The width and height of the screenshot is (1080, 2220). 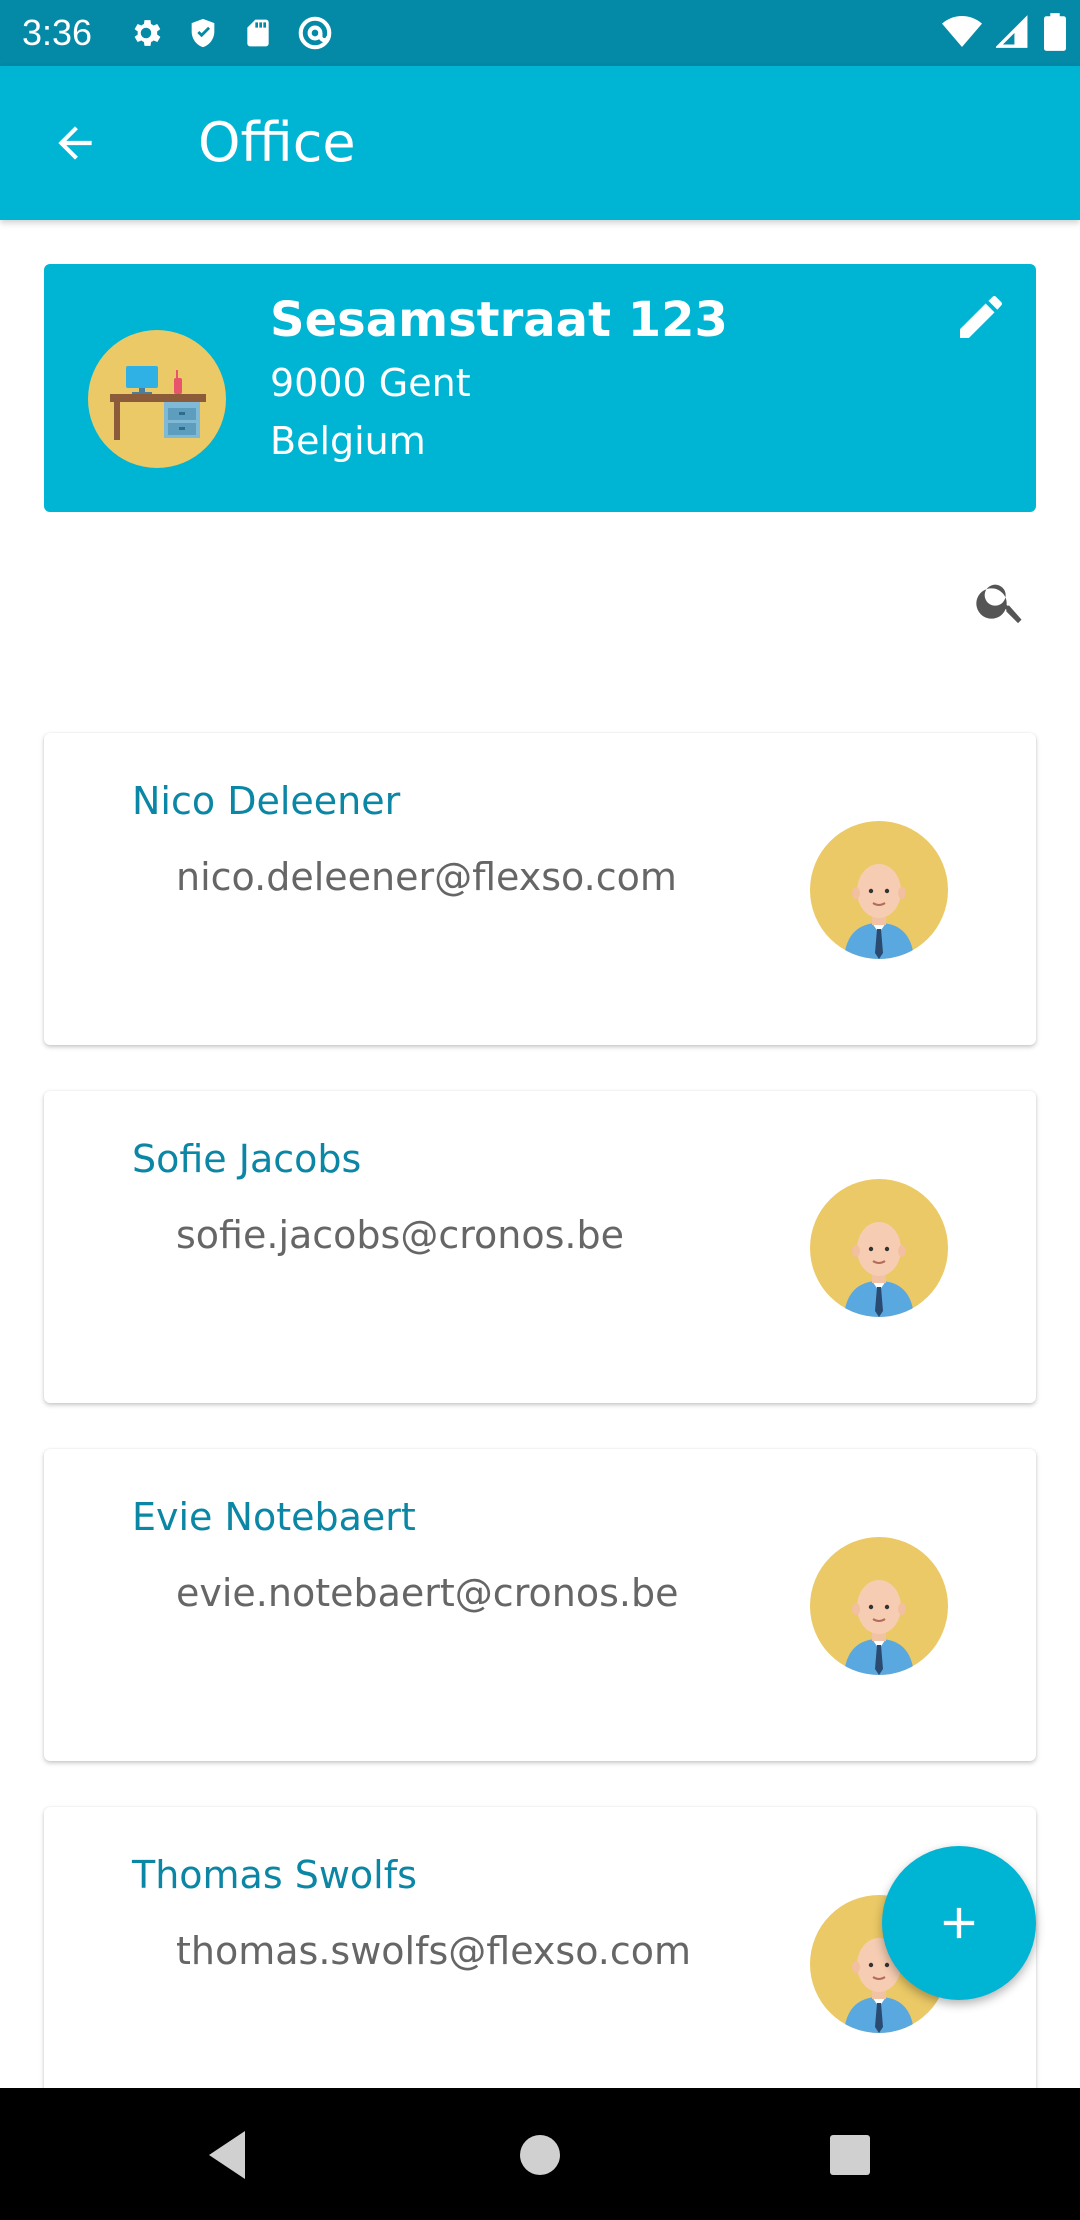 I want to click on status-icons-left, so click(x=231, y=33).